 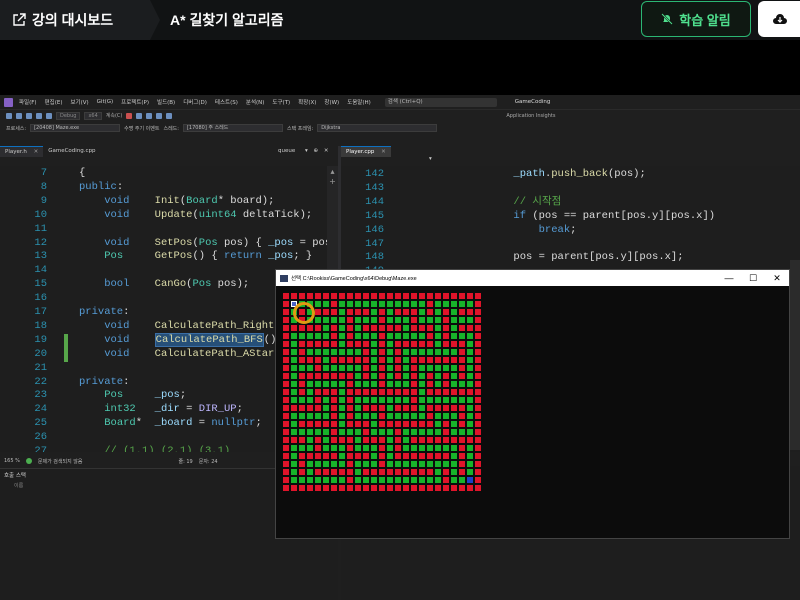 I want to click on code-line: Pos GetPos() { return _pos; }, so click(x=195, y=257).